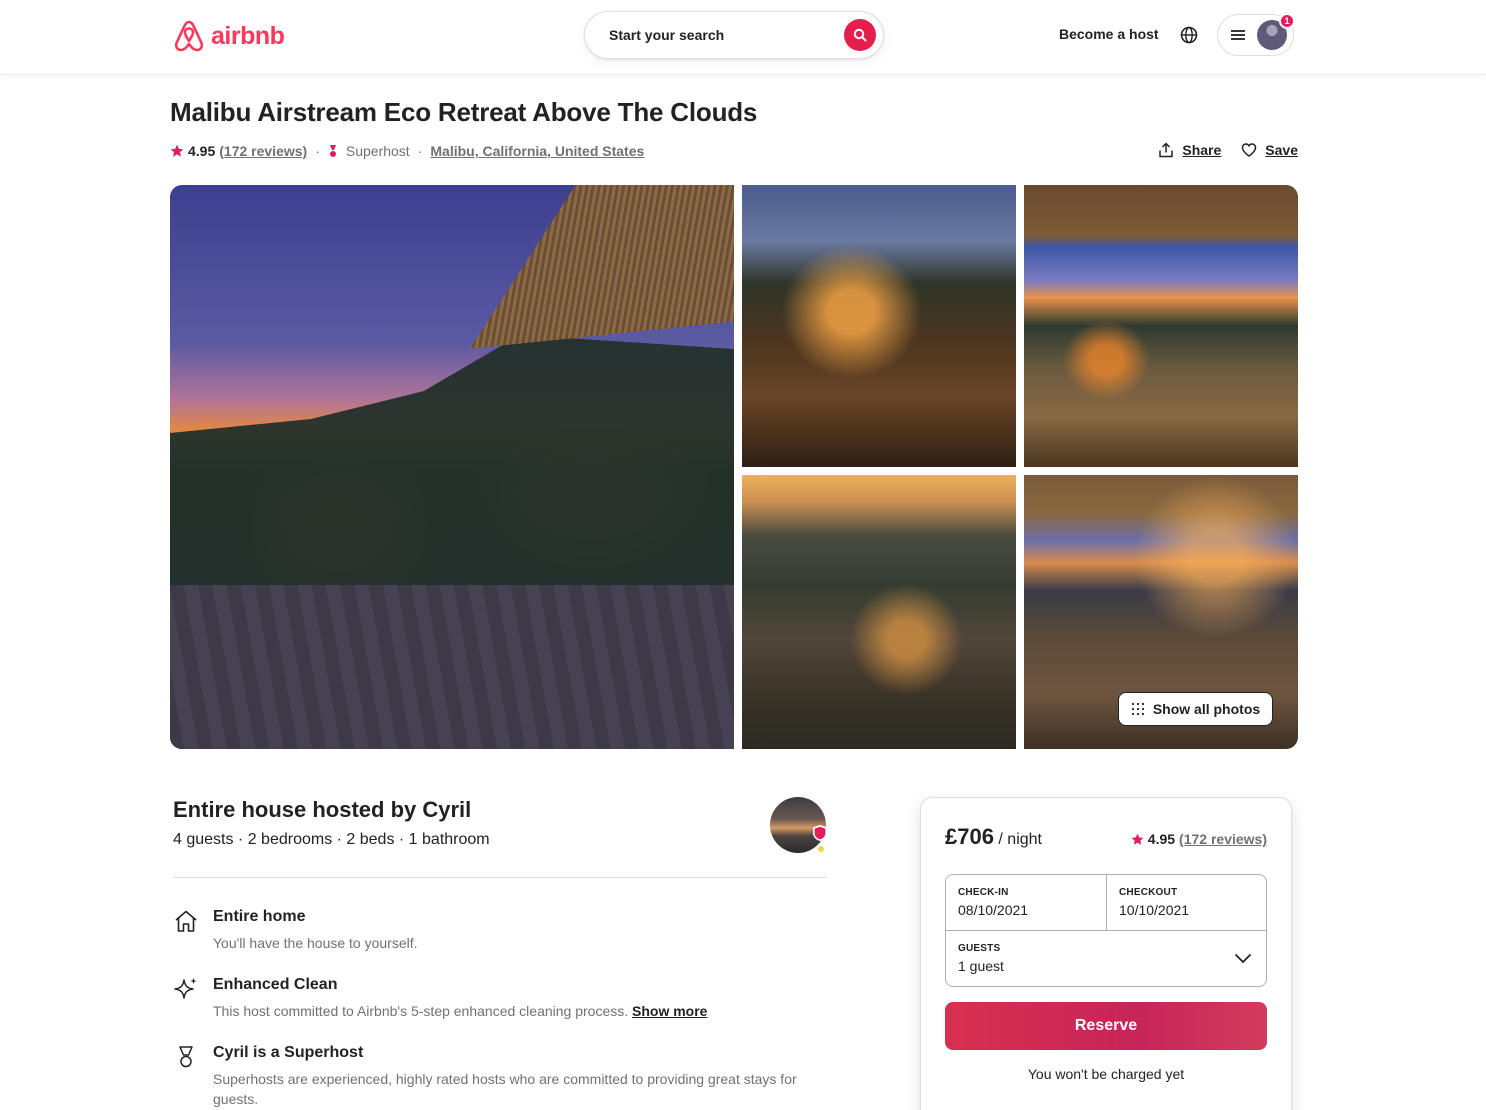 The image size is (1486, 1110). Describe the element at coordinates (186, 1057) in the screenshot. I see `medal-icon` at that location.